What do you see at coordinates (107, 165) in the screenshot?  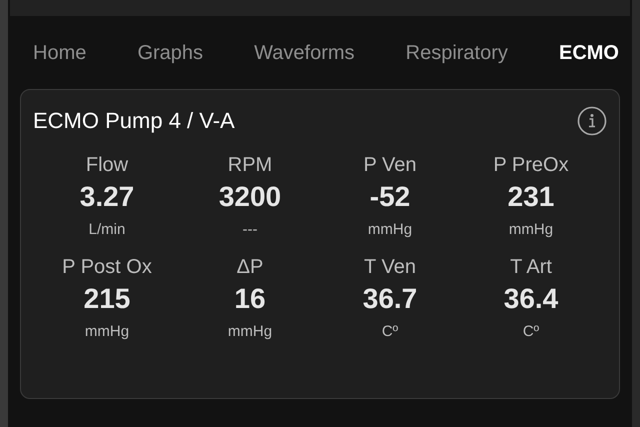 I see `metric-label: Flow` at bounding box center [107, 165].